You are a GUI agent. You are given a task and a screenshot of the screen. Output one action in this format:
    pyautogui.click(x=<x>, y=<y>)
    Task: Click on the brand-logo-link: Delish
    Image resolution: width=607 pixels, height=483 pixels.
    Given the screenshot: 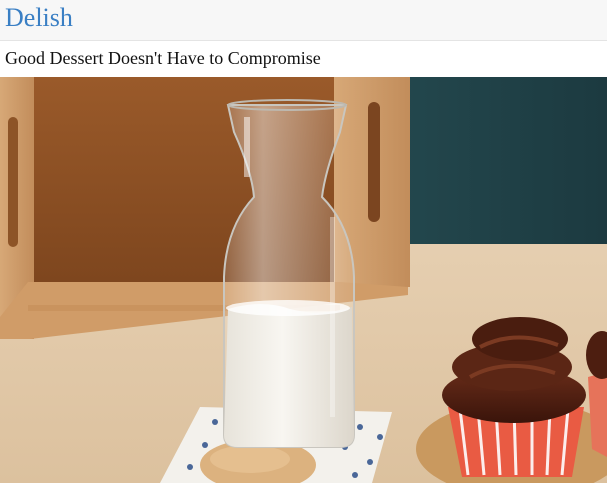 What is the action you would take?
    pyautogui.click(x=39, y=18)
    